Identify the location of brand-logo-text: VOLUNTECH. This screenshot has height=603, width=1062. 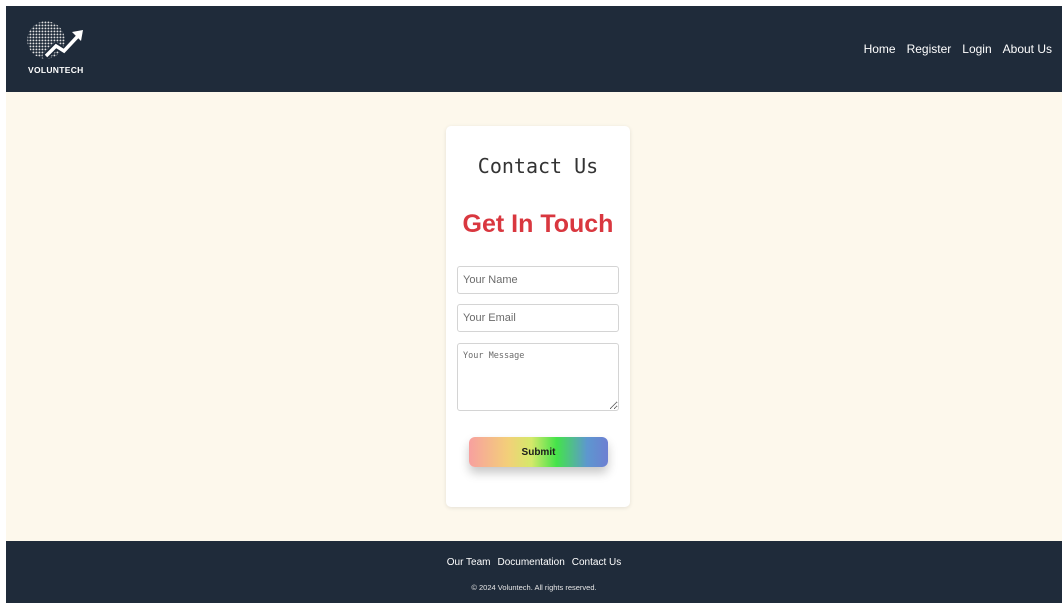
(56, 70).